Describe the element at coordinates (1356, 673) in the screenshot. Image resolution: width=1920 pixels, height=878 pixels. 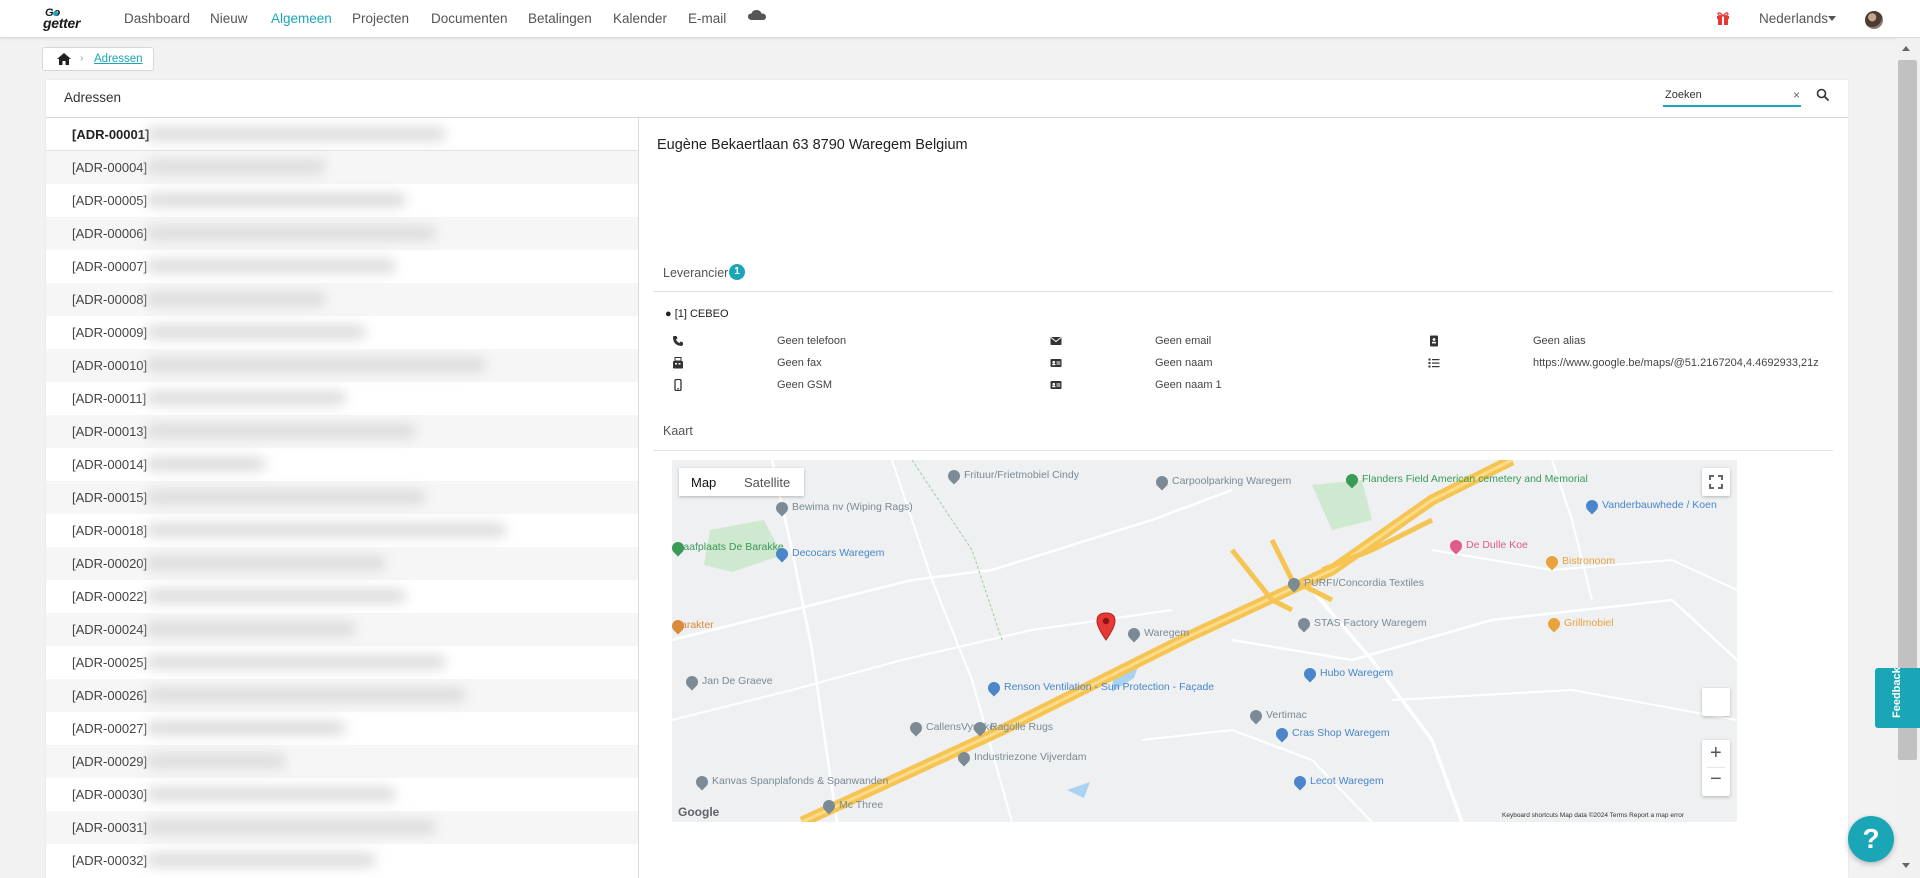
I see `map-poi-label: Hubo Waregem` at that location.